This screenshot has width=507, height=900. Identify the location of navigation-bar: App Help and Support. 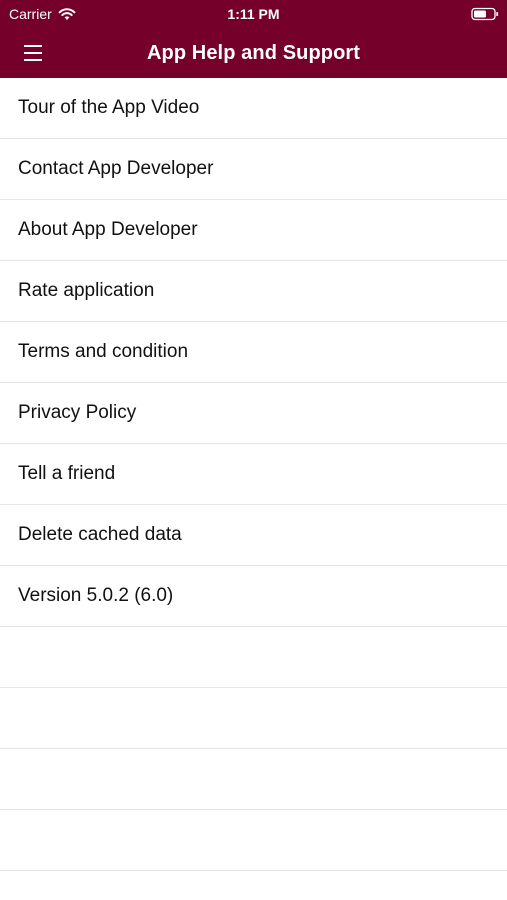
(253, 53).